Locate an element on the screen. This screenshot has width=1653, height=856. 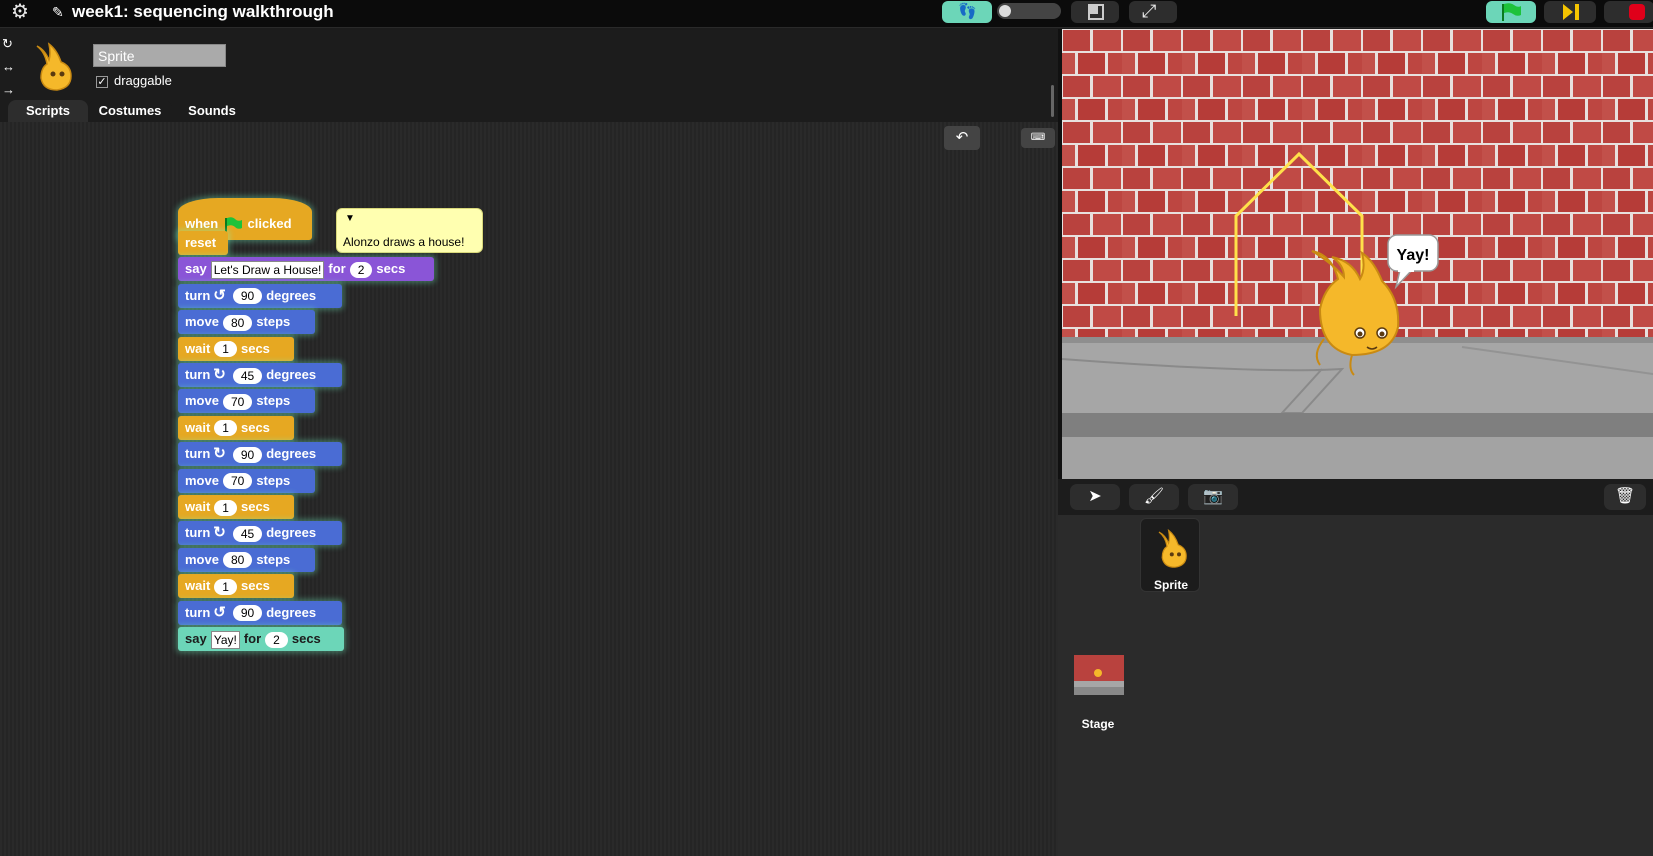
keyboard-icon: ⌨ is located at coordinates (1038, 137).